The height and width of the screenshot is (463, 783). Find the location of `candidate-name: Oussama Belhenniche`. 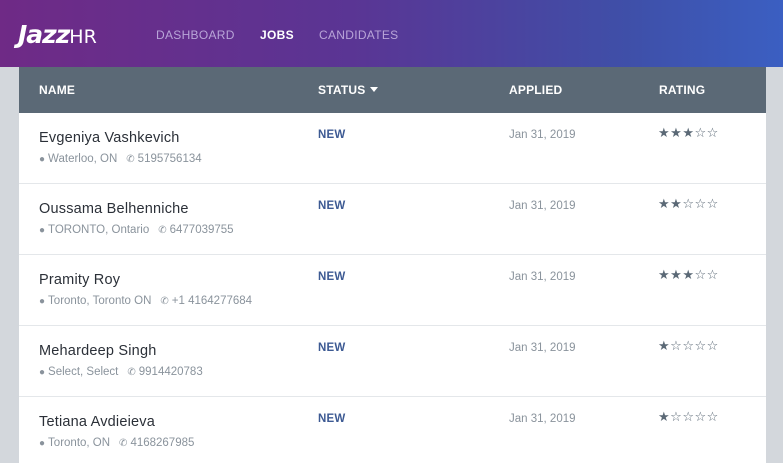

candidate-name: Oussama Belhenniche is located at coordinates (114, 209).